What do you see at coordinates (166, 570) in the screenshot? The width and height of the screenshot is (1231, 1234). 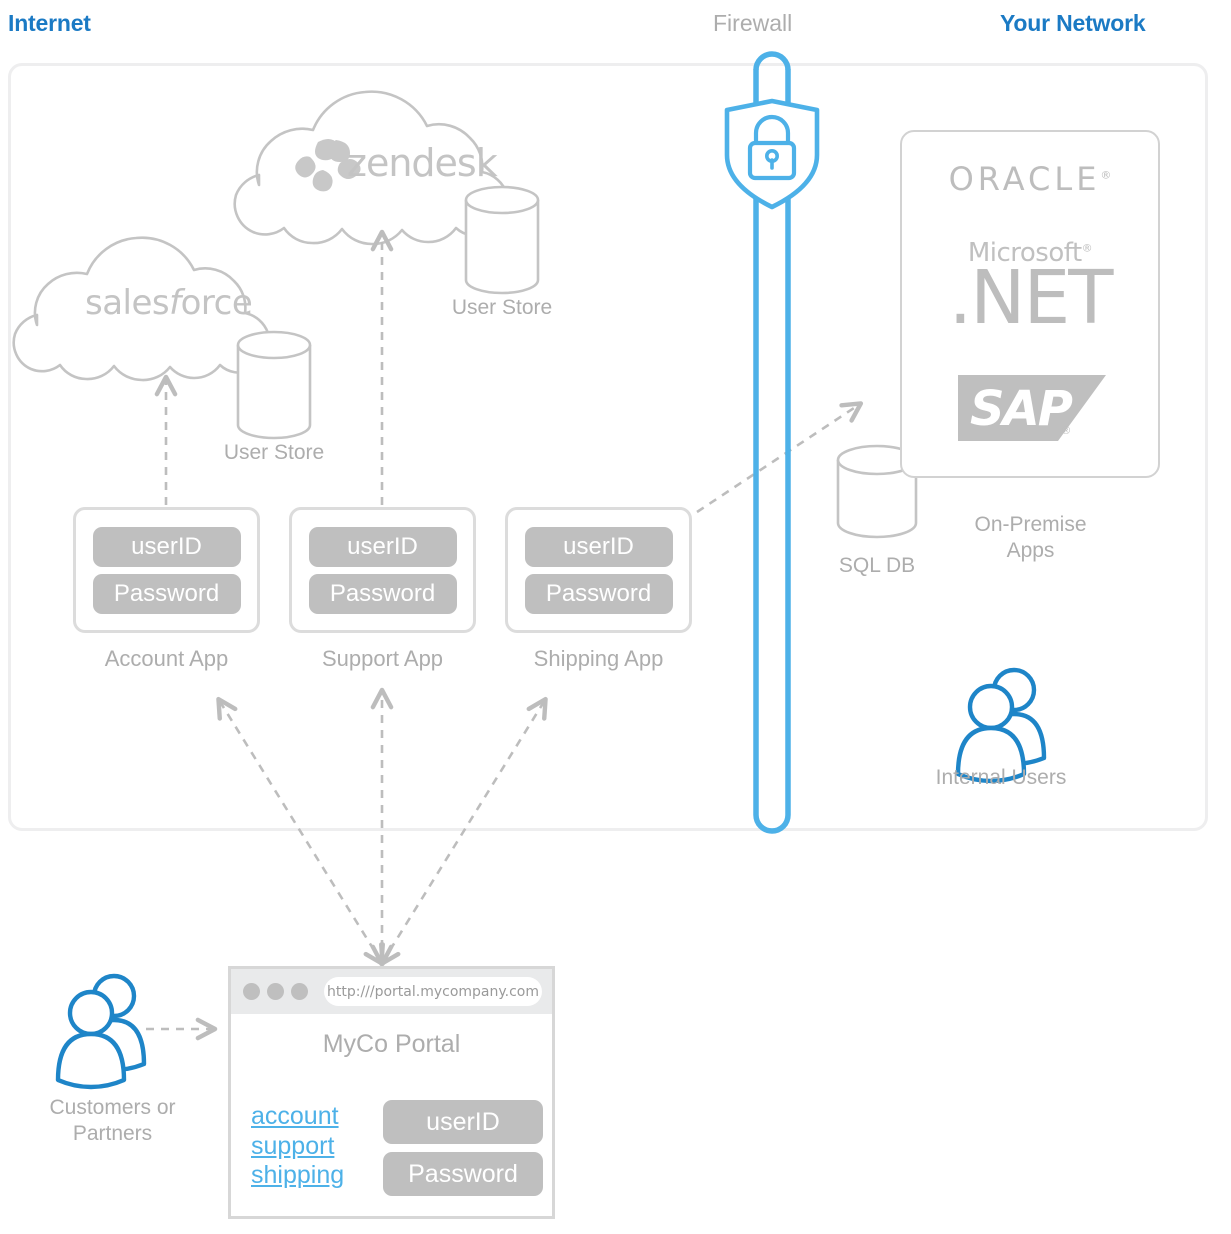 I see `account-app-box: userID Password` at bounding box center [166, 570].